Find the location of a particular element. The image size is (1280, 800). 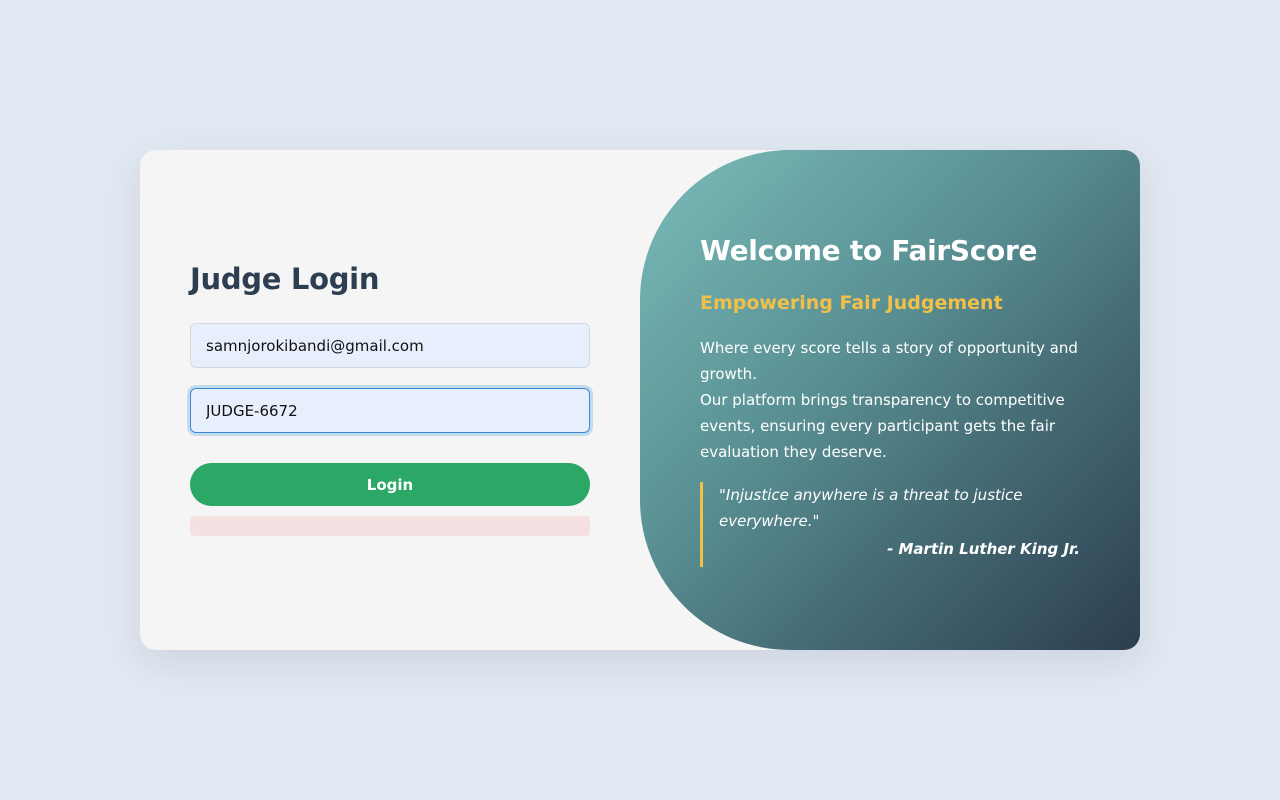

tagline: Empowering Fair Judgement is located at coordinates (851, 303).